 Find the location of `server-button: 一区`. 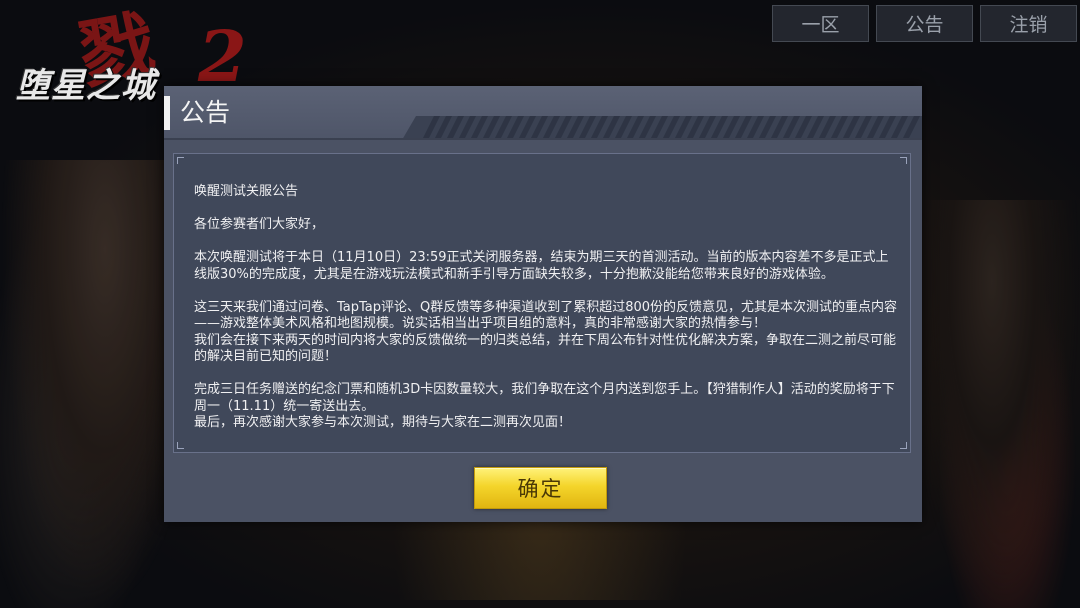

server-button: 一区 is located at coordinates (820, 23).